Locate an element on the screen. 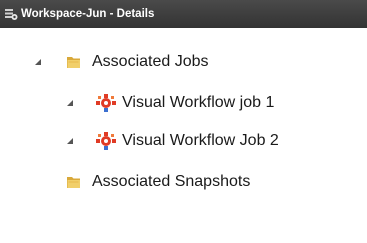 This screenshot has width=367, height=243. tree-node-label: Visual Workflow job 1 is located at coordinates (198, 102).